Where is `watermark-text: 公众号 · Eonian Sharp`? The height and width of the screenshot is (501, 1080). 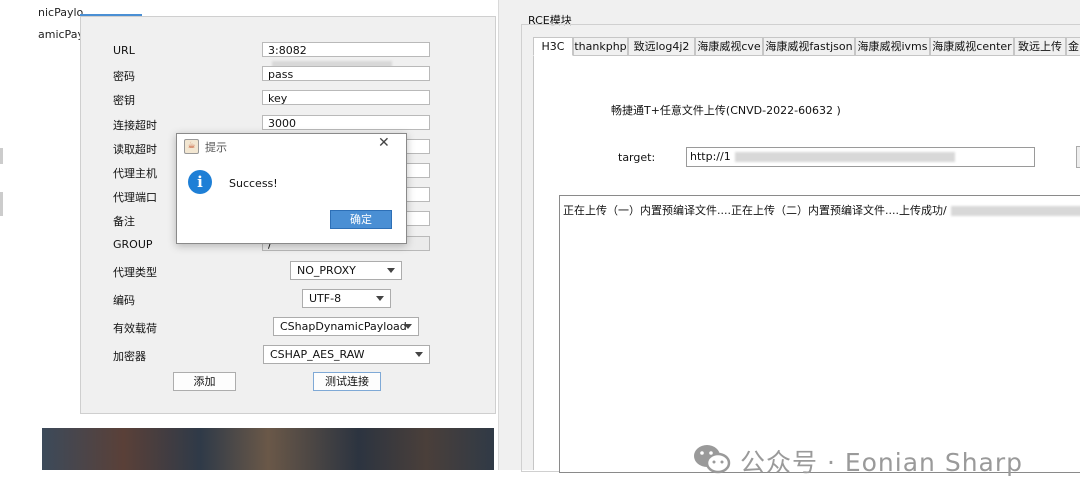 watermark-text: 公众号 · Eonian Sharp is located at coordinates (882, 462).